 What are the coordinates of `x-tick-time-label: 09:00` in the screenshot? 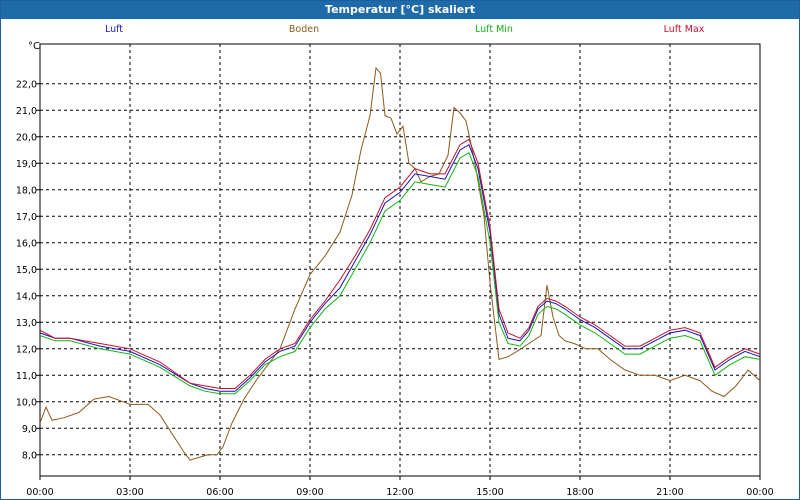 It's located at (309, 492).